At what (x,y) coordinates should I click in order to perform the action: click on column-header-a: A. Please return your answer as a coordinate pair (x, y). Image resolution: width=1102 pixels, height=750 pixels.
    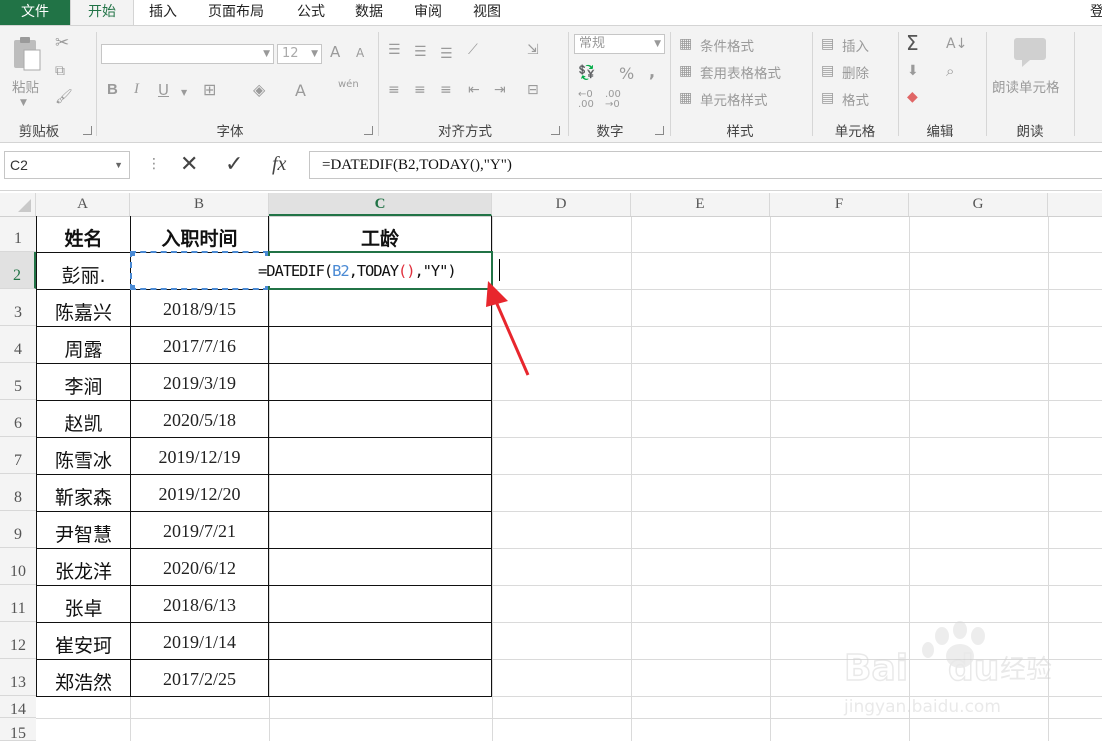
    Looking at the image, I should click on (83, 204).